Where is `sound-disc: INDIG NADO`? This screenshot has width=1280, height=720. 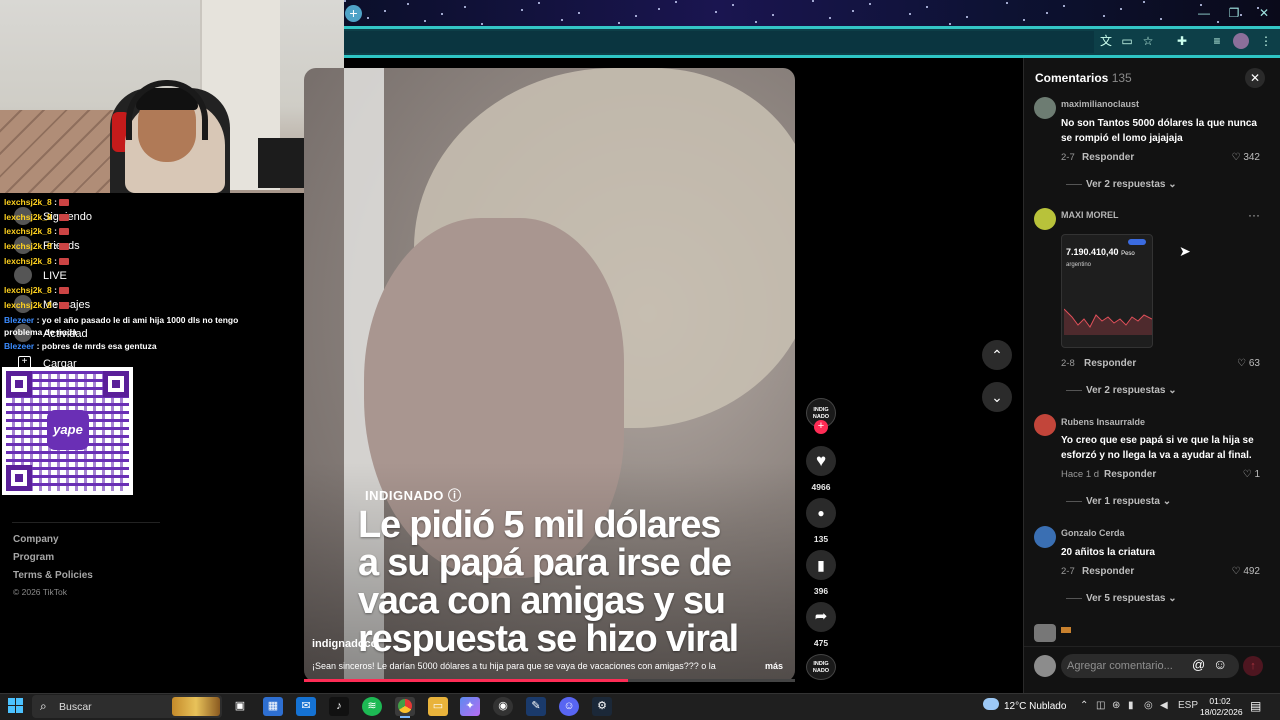
sound-disc: INDIG NADO is located at coordinates (821, 667).